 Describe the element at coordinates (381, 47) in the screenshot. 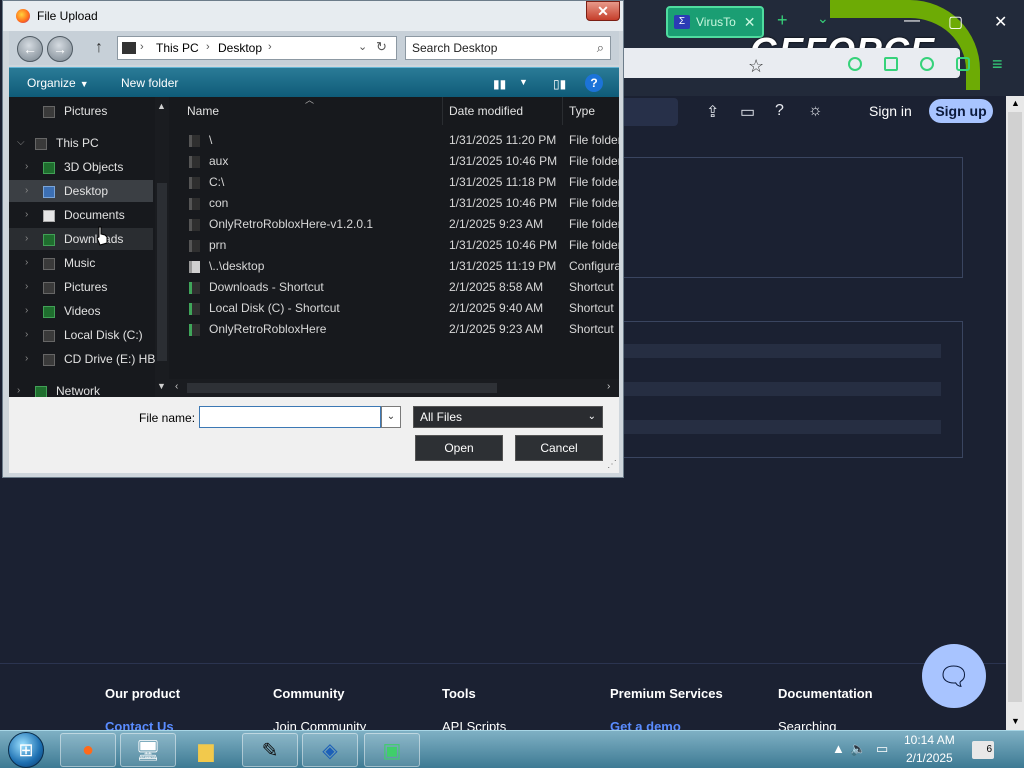

I see `refresh-icon: ↻` at that location.